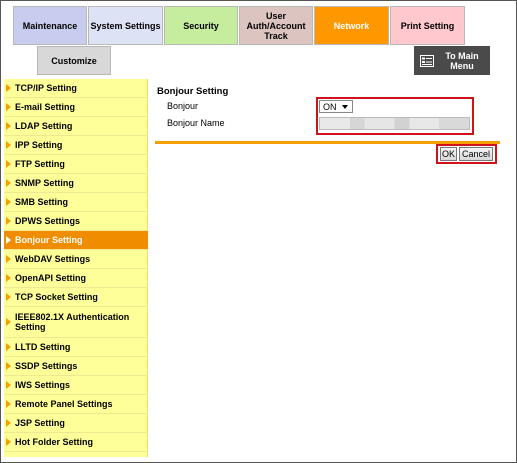 The image size is (517, 463). I want to click on tab-maintenance: Maintenance, so click(50, 25).